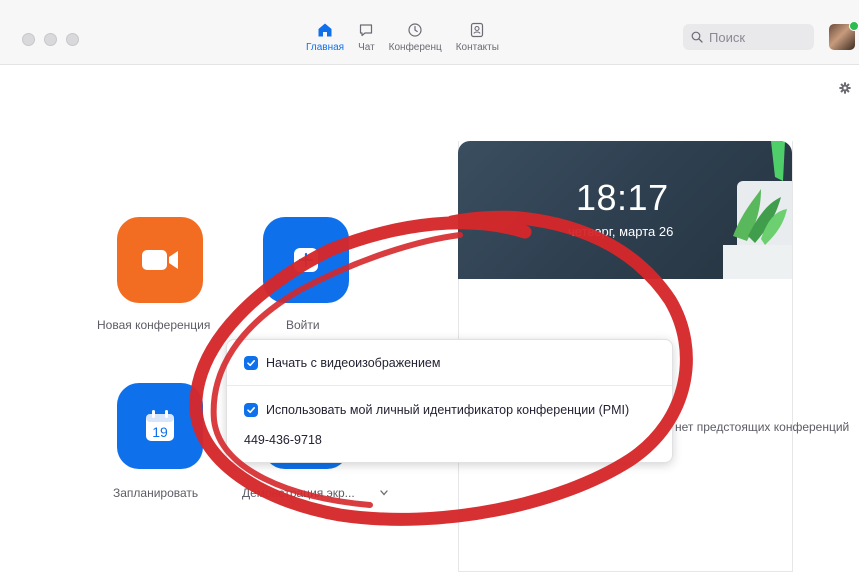 Image resolution: width=859 pixels, height=572 pixels. Describe the element at coordinates (854, 26) in the screenshot. I see `presence-status-icon` at that location.